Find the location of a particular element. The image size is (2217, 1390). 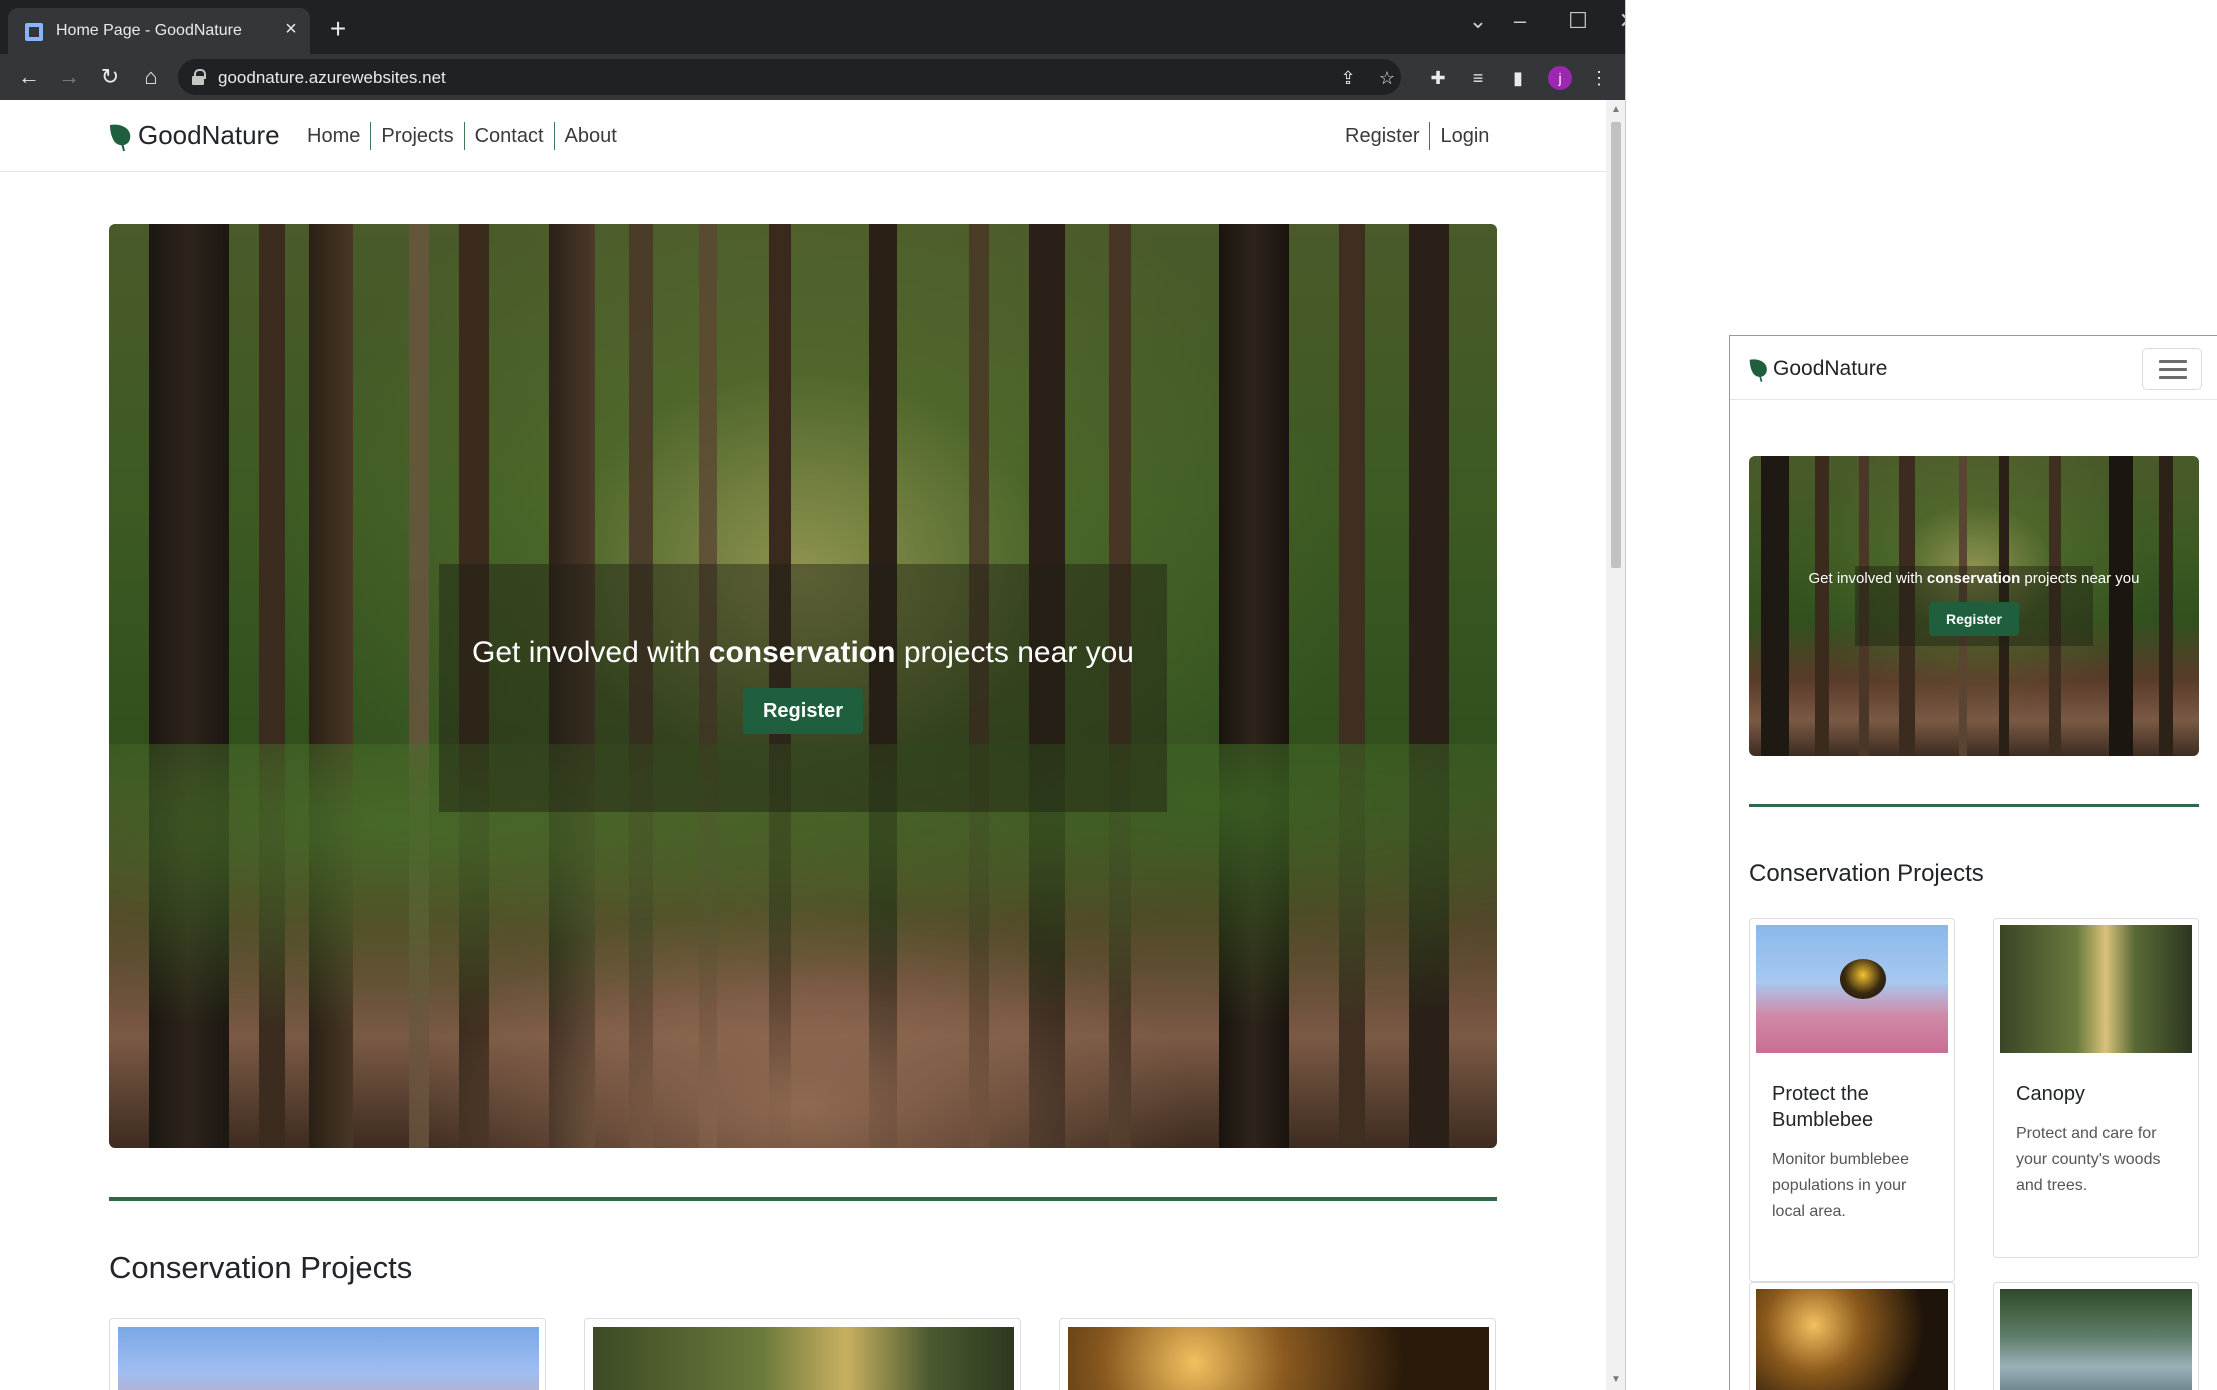

mobile-site-navbar: GoodNature is located at coordinates (1973, 368).